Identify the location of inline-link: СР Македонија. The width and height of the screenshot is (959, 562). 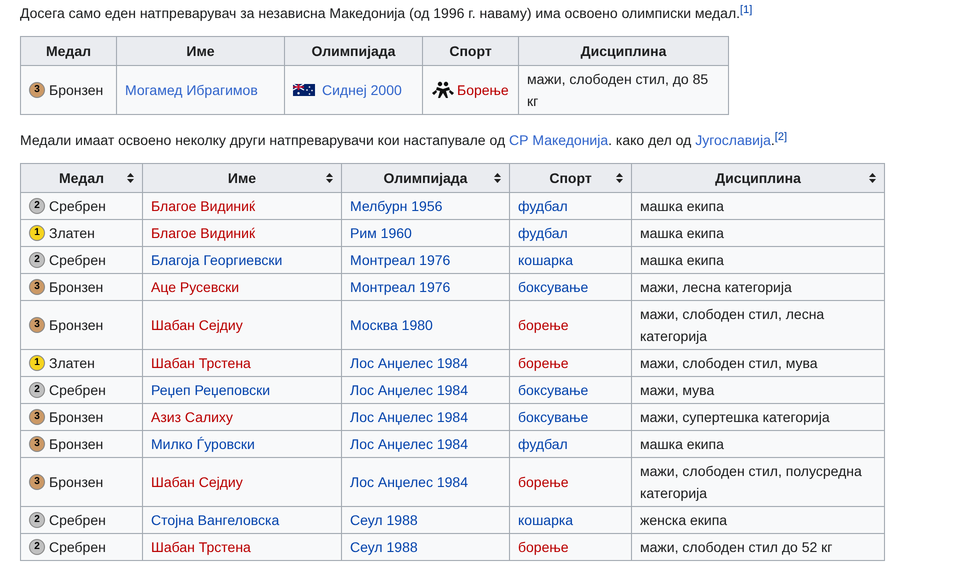
(558, 140).